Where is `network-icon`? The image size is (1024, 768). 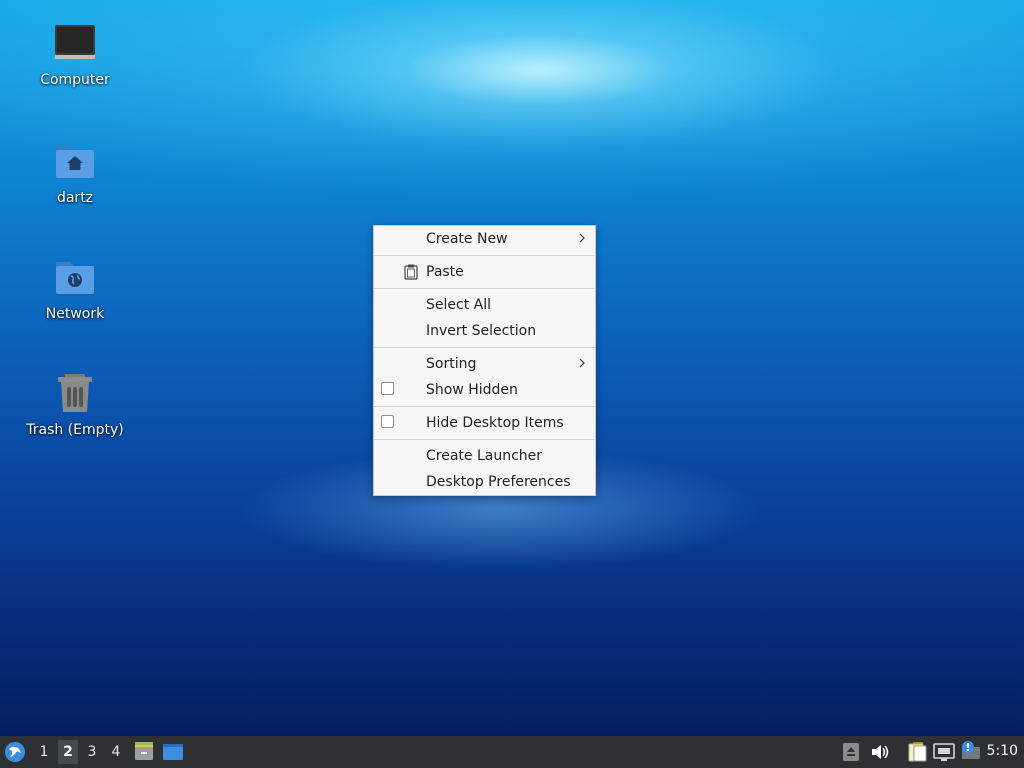 network-icon is located at coordinates (944, 754).